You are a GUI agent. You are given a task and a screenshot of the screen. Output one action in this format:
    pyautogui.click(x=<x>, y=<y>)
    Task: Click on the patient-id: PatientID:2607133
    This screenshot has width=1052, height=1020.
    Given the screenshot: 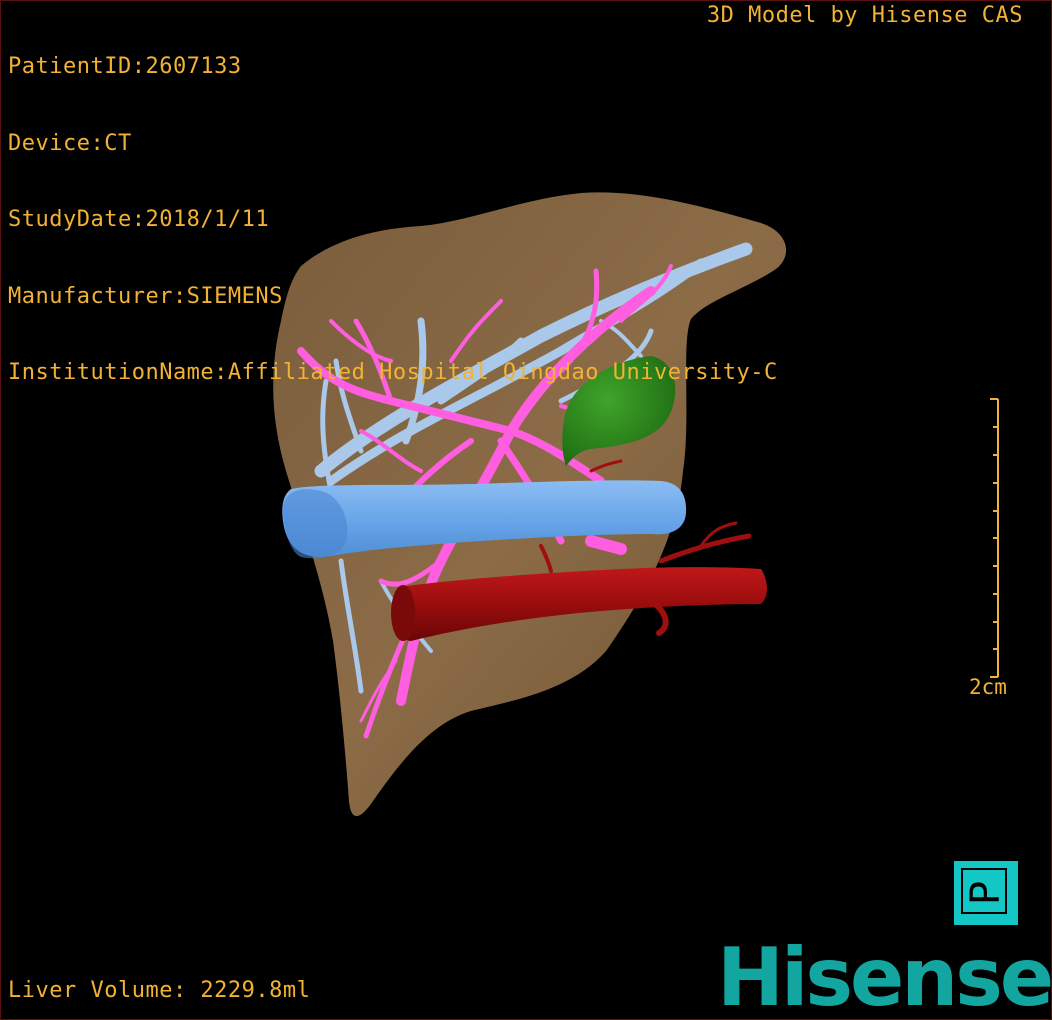 What is the action you would take?
    pyautogui.click(x=125, y=66)
    